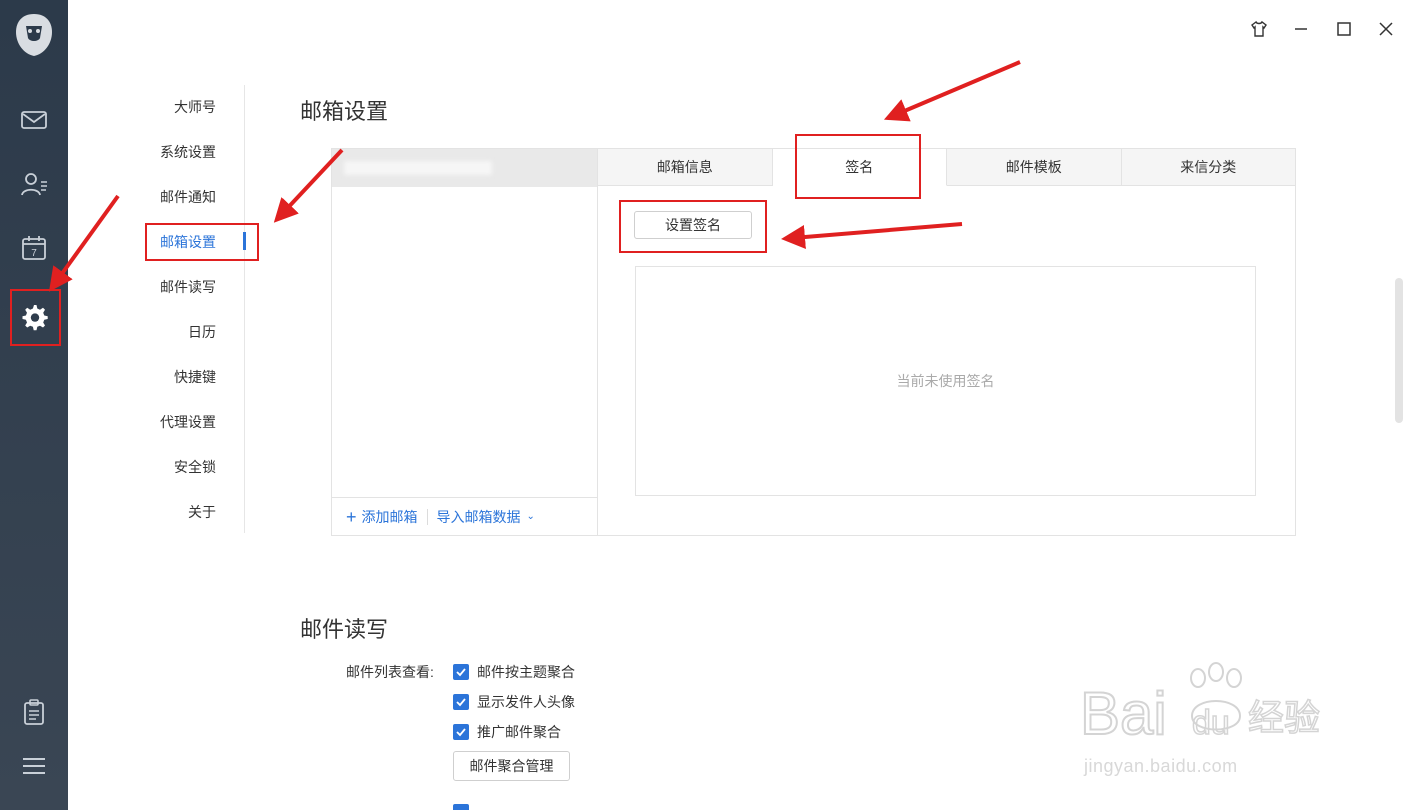 Image resolution: width=1409 pixels, height=810 pixels. Describe the element at coordinates (344, 629) in the screenshot. I see `section-title-mail-read-write: 邮件读写` at that location.